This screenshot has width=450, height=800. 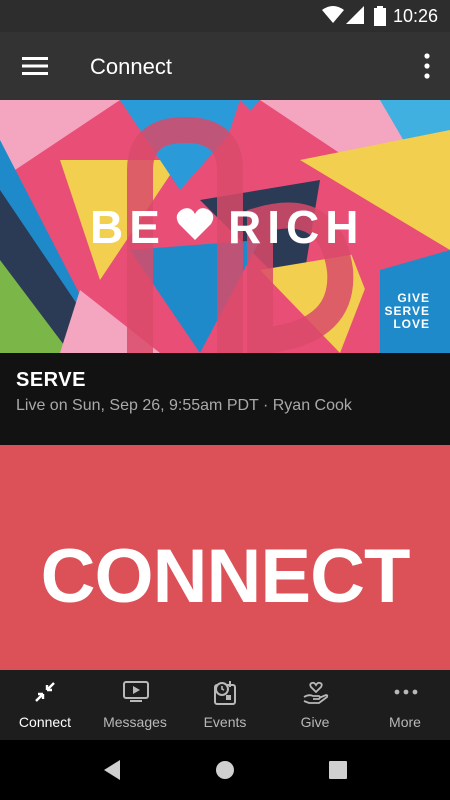 I want to click on heart-hand-icon, so click(x=316, y=692).